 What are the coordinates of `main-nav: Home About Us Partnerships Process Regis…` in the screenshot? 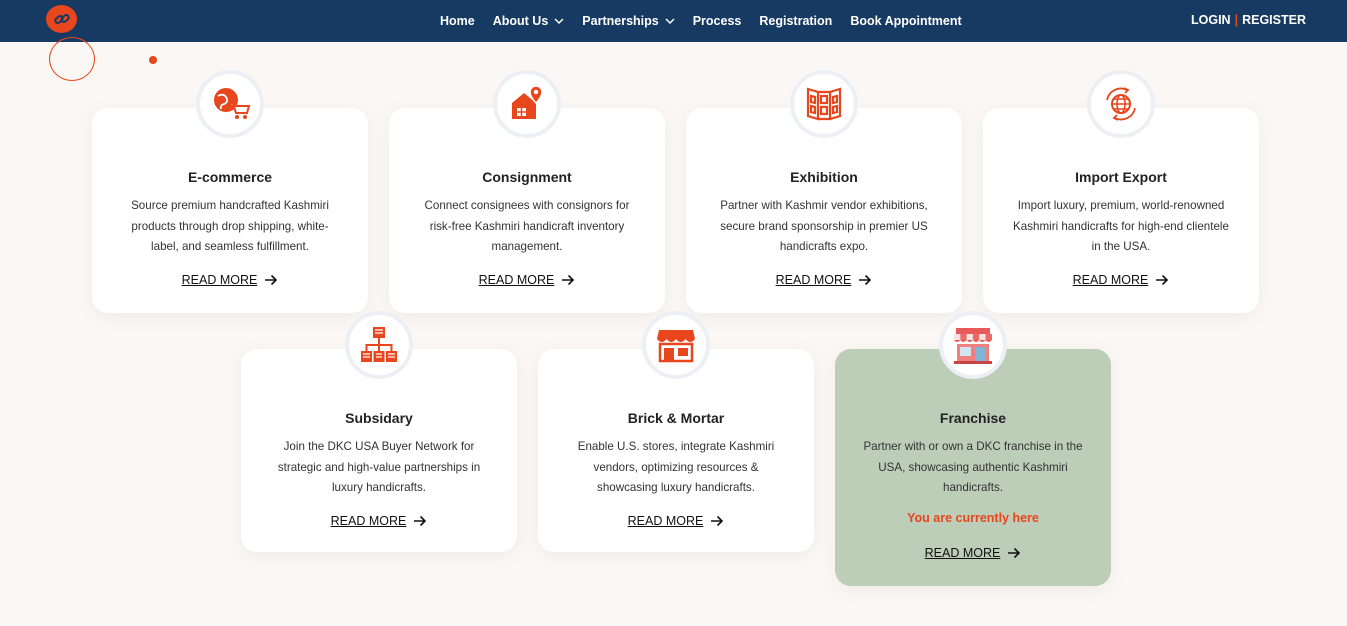 It's located at (701, 21).